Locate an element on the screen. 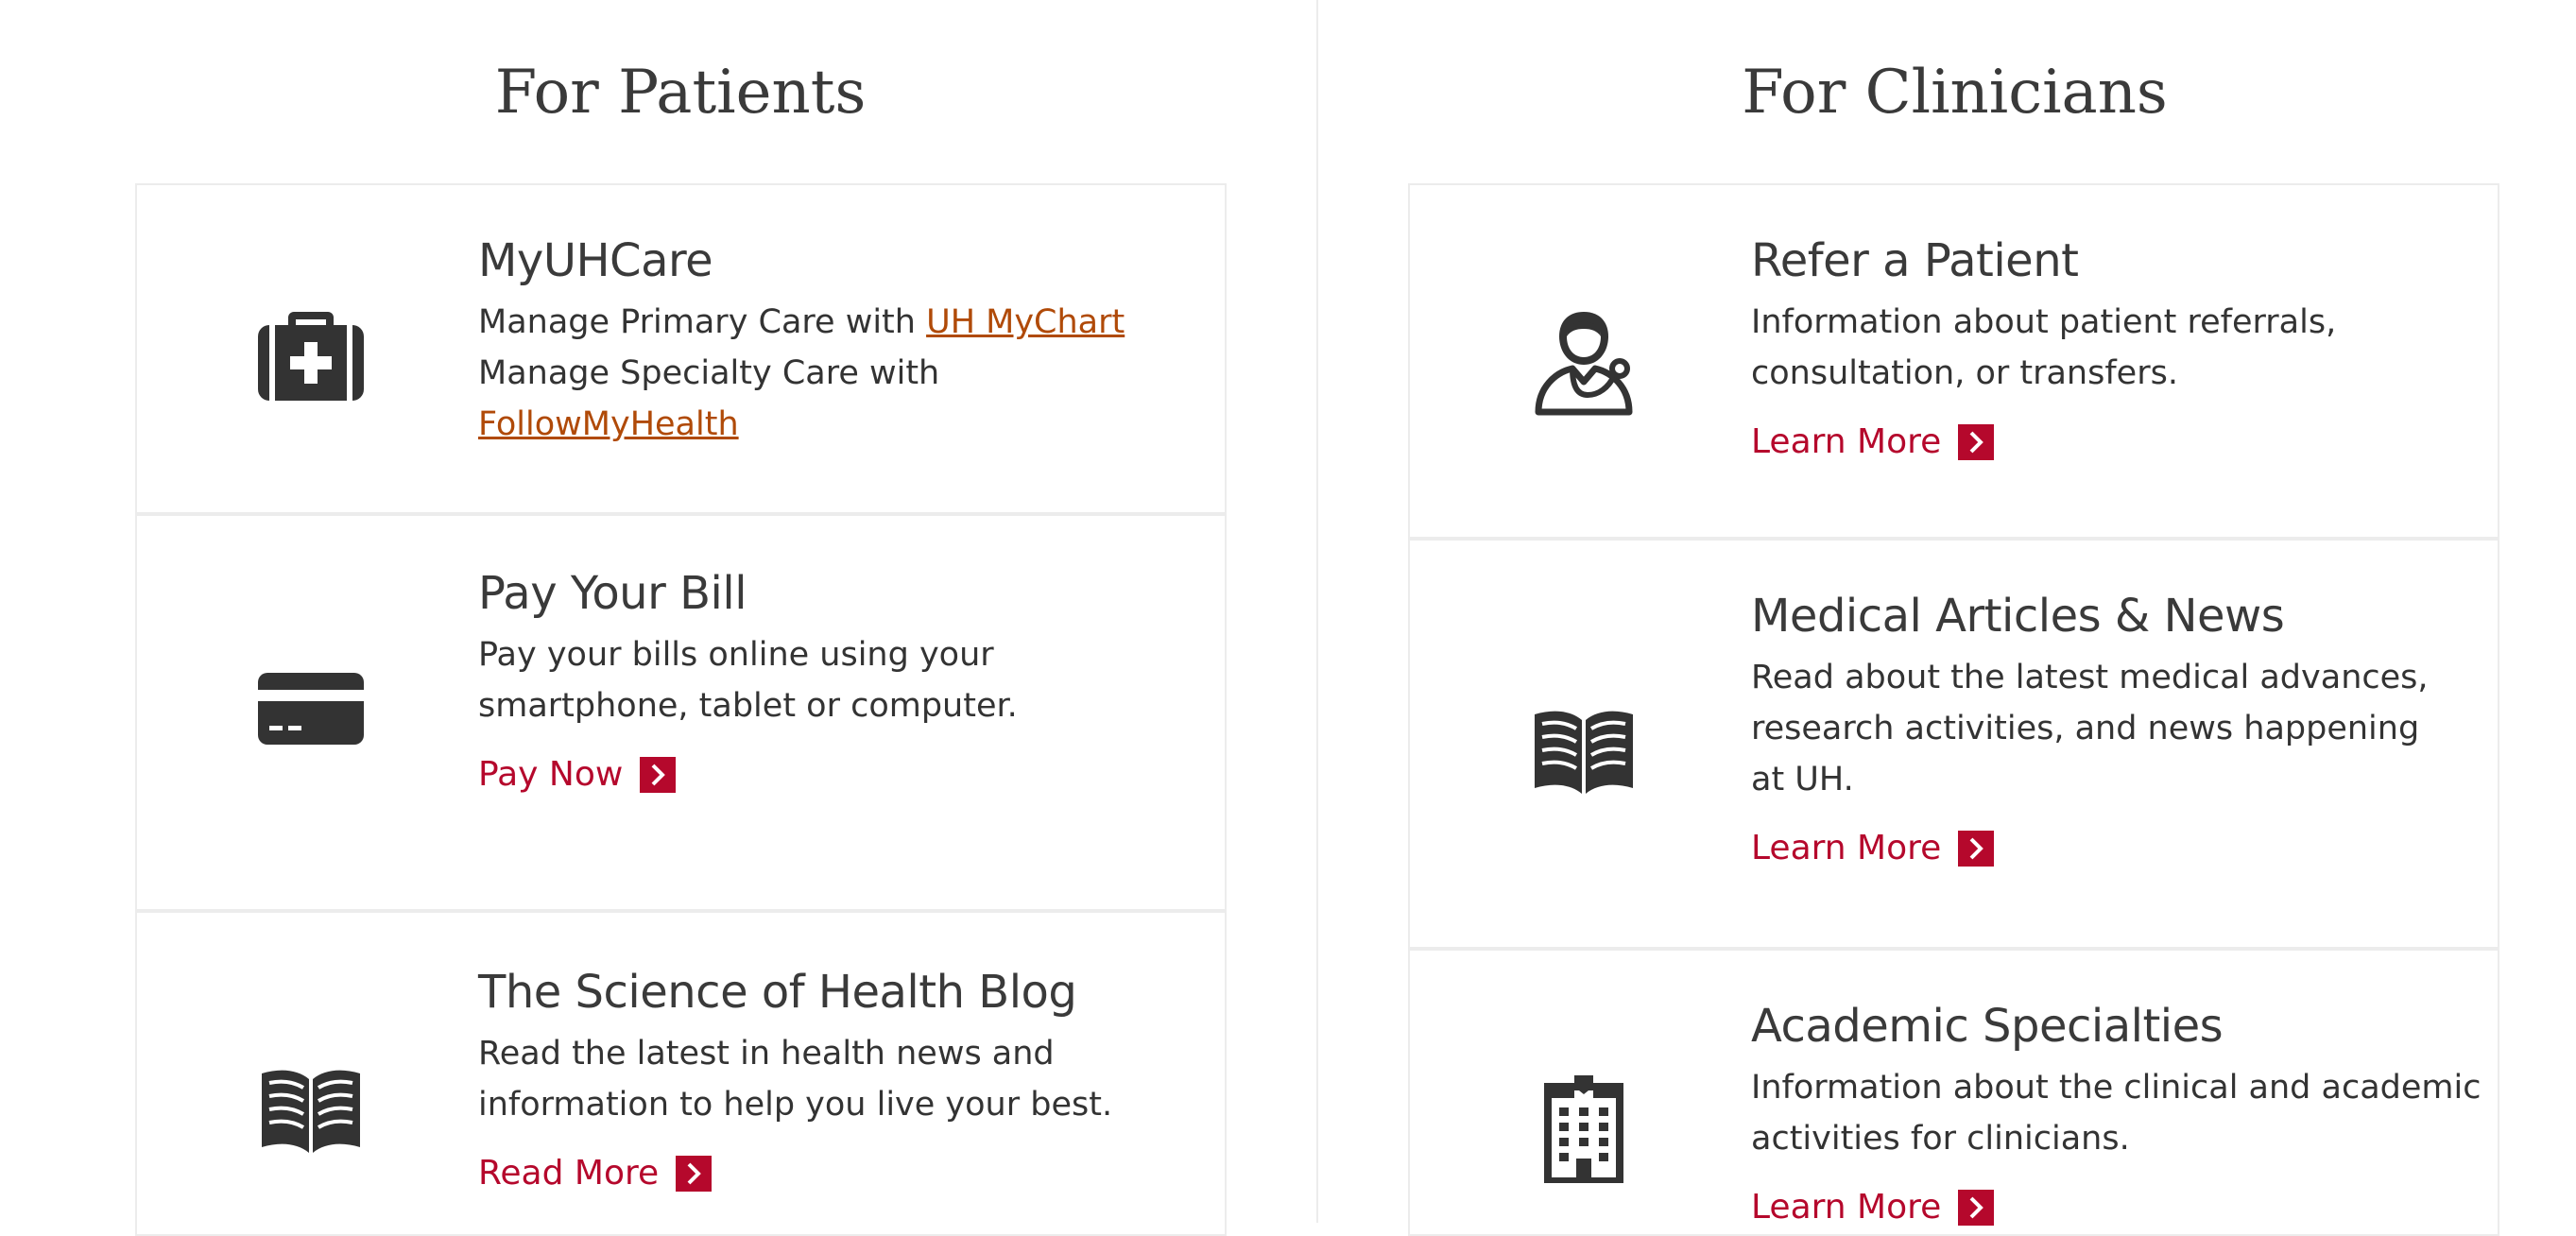 This screenshot has height=1236, width=2576. patients-heading: For Patients is located at coordinates (680, 93).